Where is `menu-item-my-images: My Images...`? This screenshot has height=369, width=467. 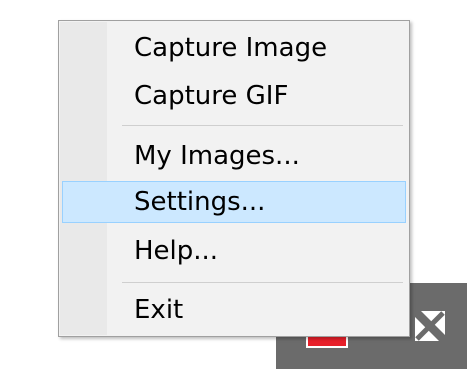
menu-item-my-images: My Images... is located at coordinates (234, 156).